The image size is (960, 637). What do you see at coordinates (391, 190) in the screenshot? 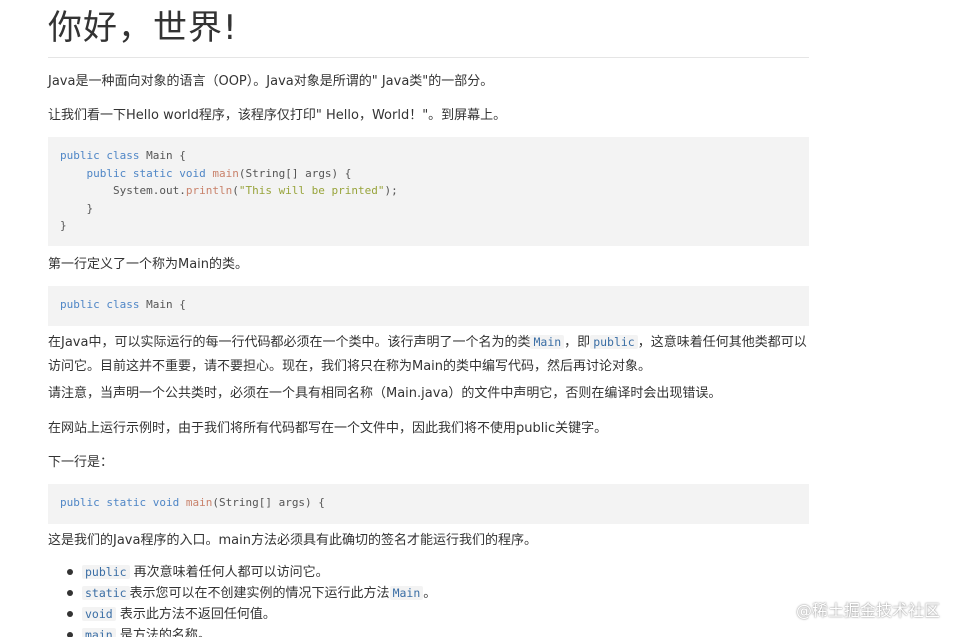
I see `code-paren: );` at bounding box center [391, 190].